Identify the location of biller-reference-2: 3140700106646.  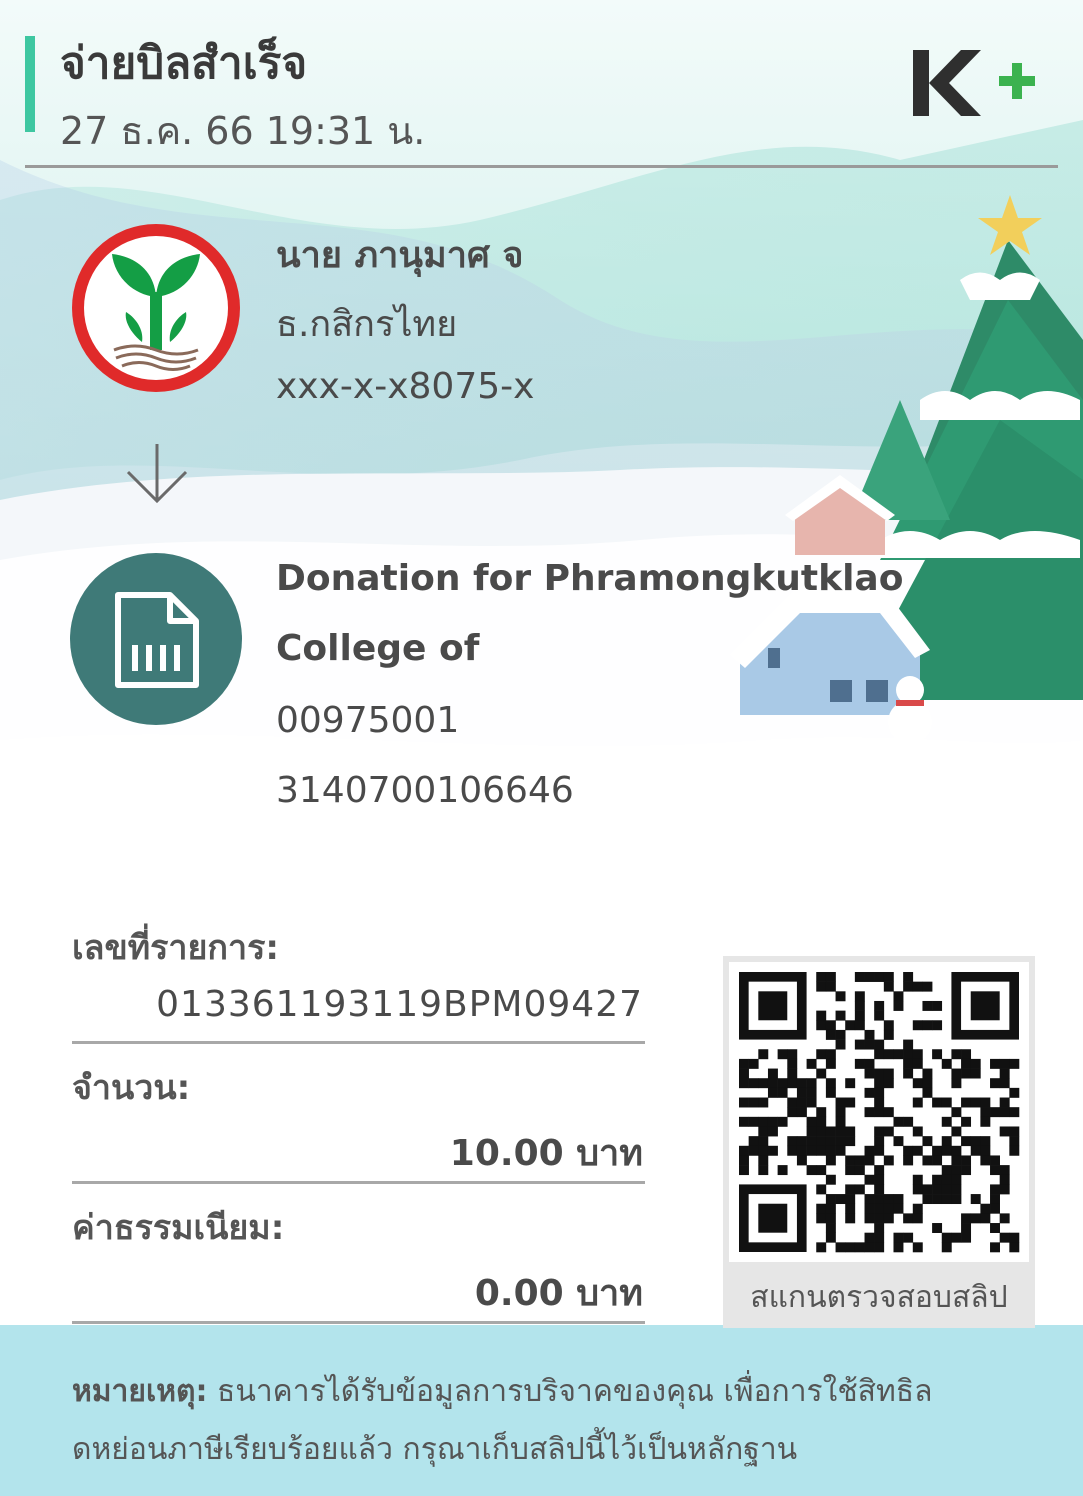
(425, 790).